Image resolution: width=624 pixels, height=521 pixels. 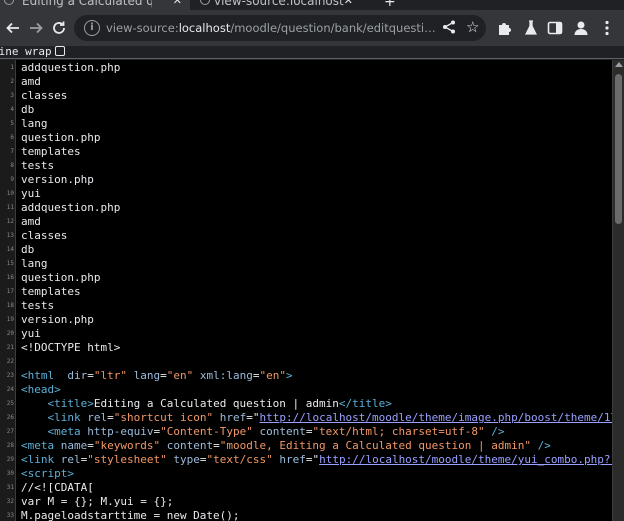 I want to click on text-token: =", so click(x=312, y=459).